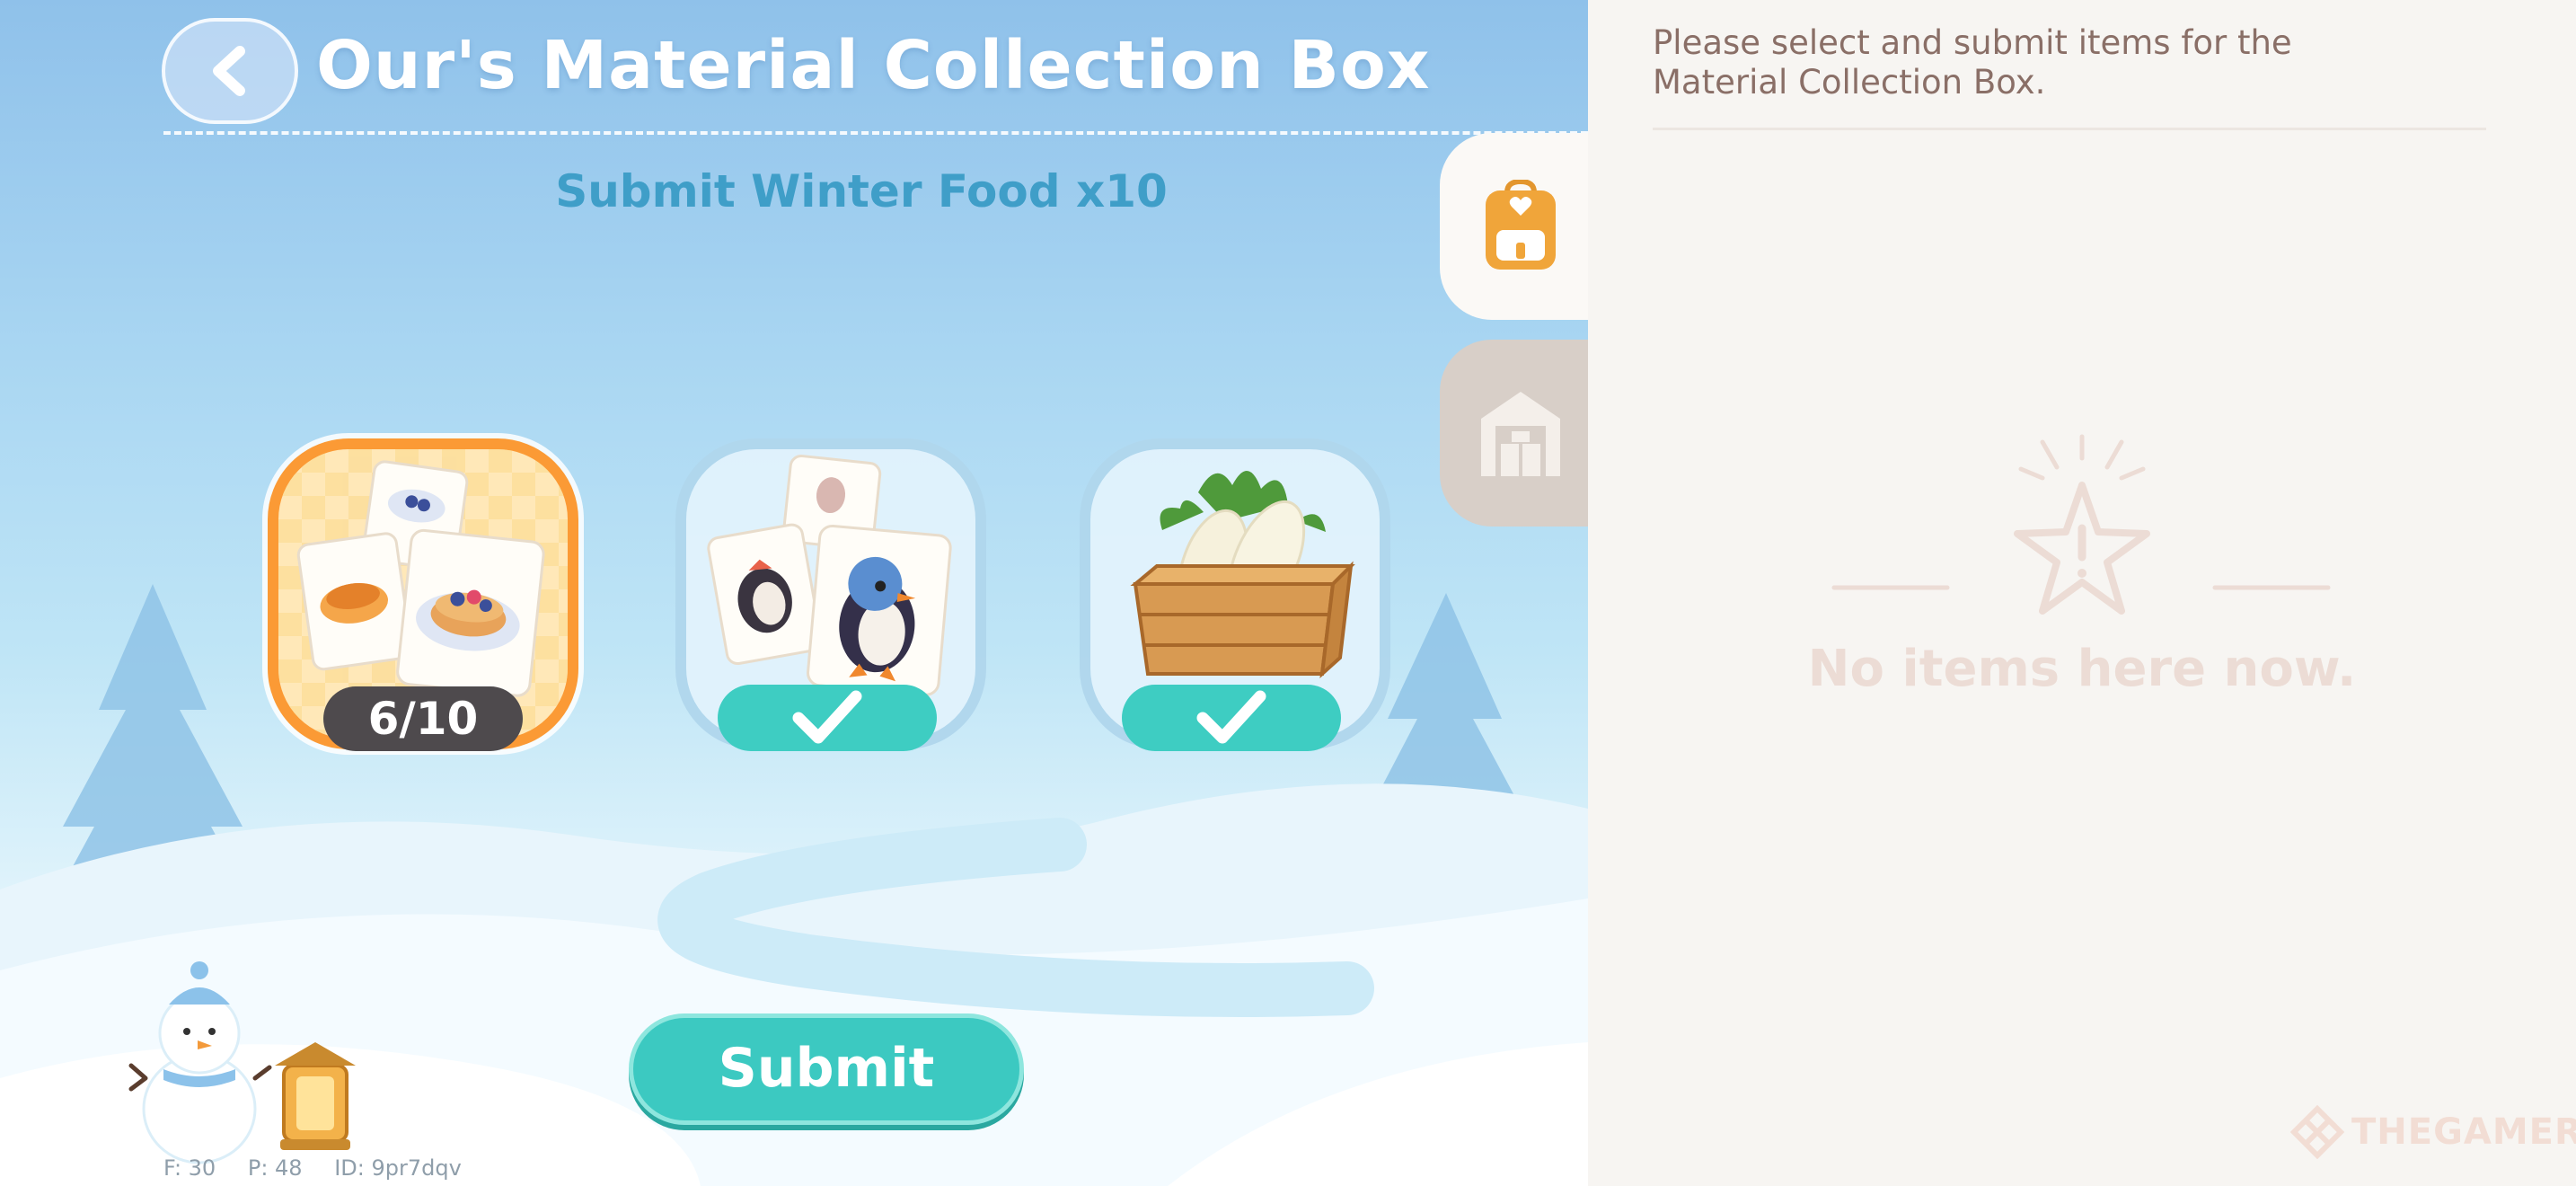  I want to click on warehouse-icon, so click(1520, 434).